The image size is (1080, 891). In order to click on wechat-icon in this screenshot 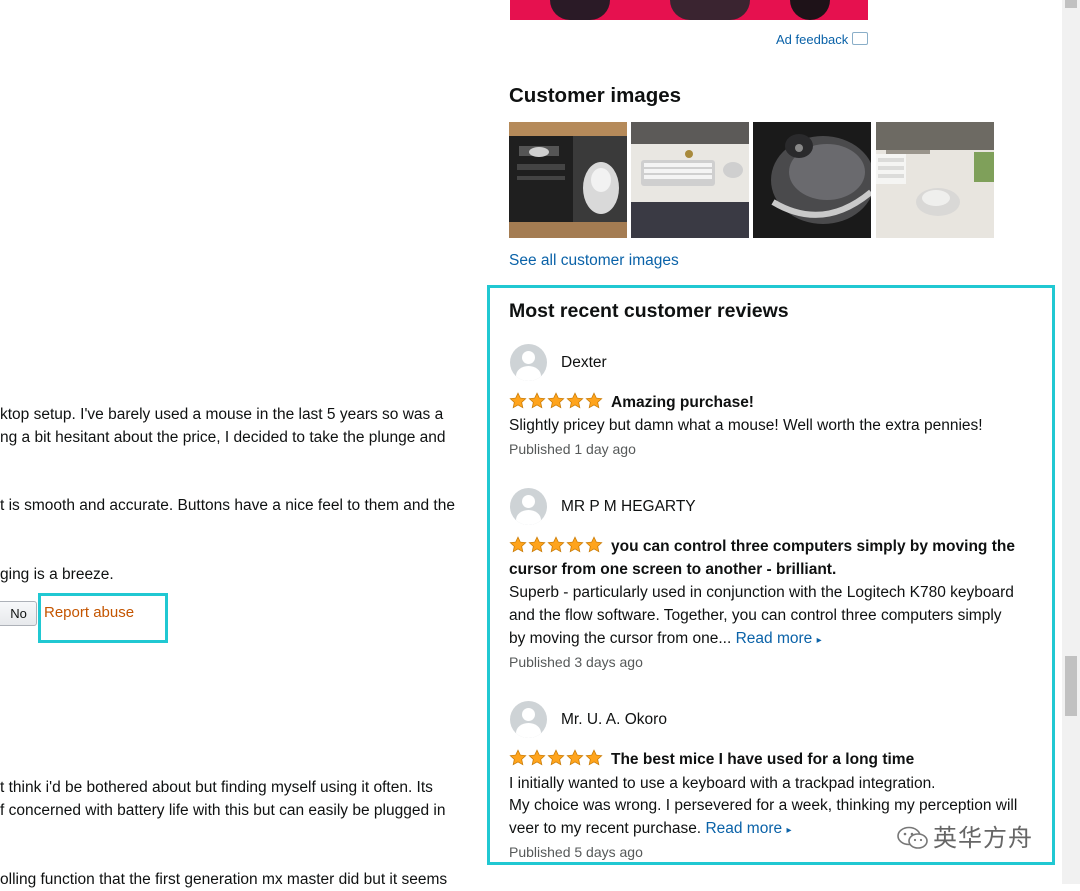, I will do `click(913, 838)`.